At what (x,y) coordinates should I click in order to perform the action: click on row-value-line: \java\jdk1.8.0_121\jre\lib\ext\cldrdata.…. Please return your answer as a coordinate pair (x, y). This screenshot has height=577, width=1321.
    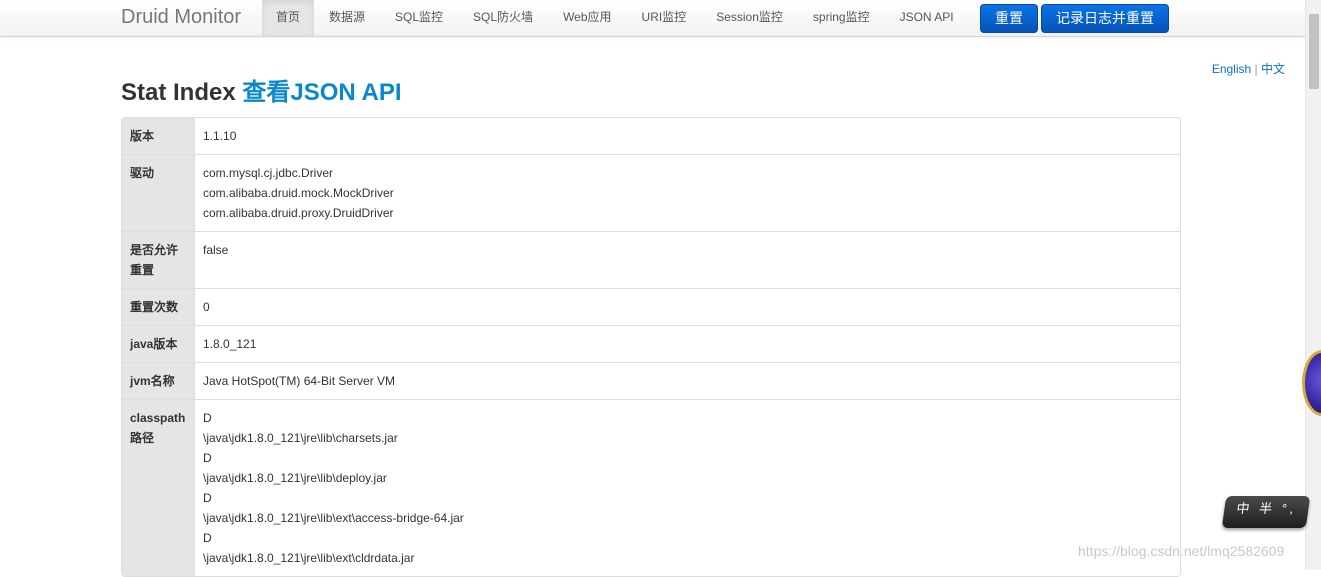
    Looking at the image, I should click on (309, 558).